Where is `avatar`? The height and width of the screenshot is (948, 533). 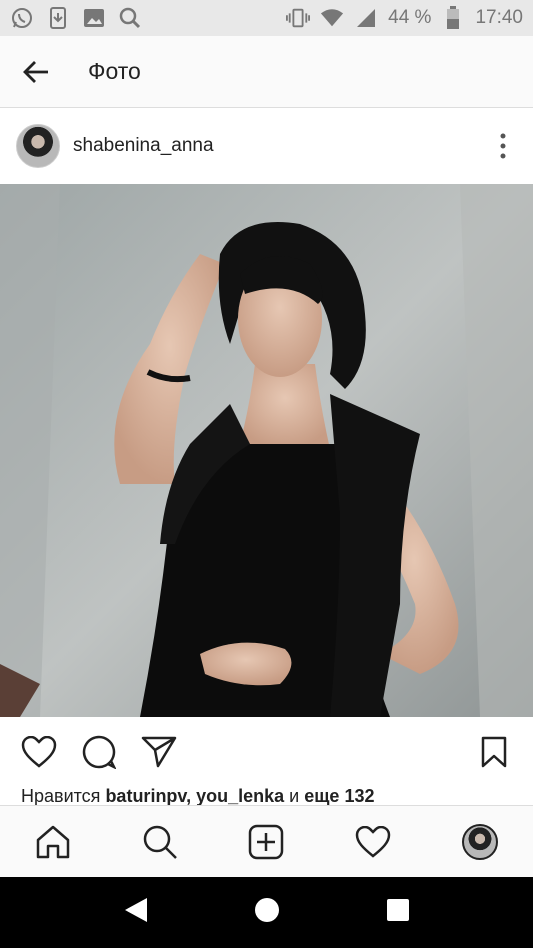 avatar is located at coordinates (38, 146).